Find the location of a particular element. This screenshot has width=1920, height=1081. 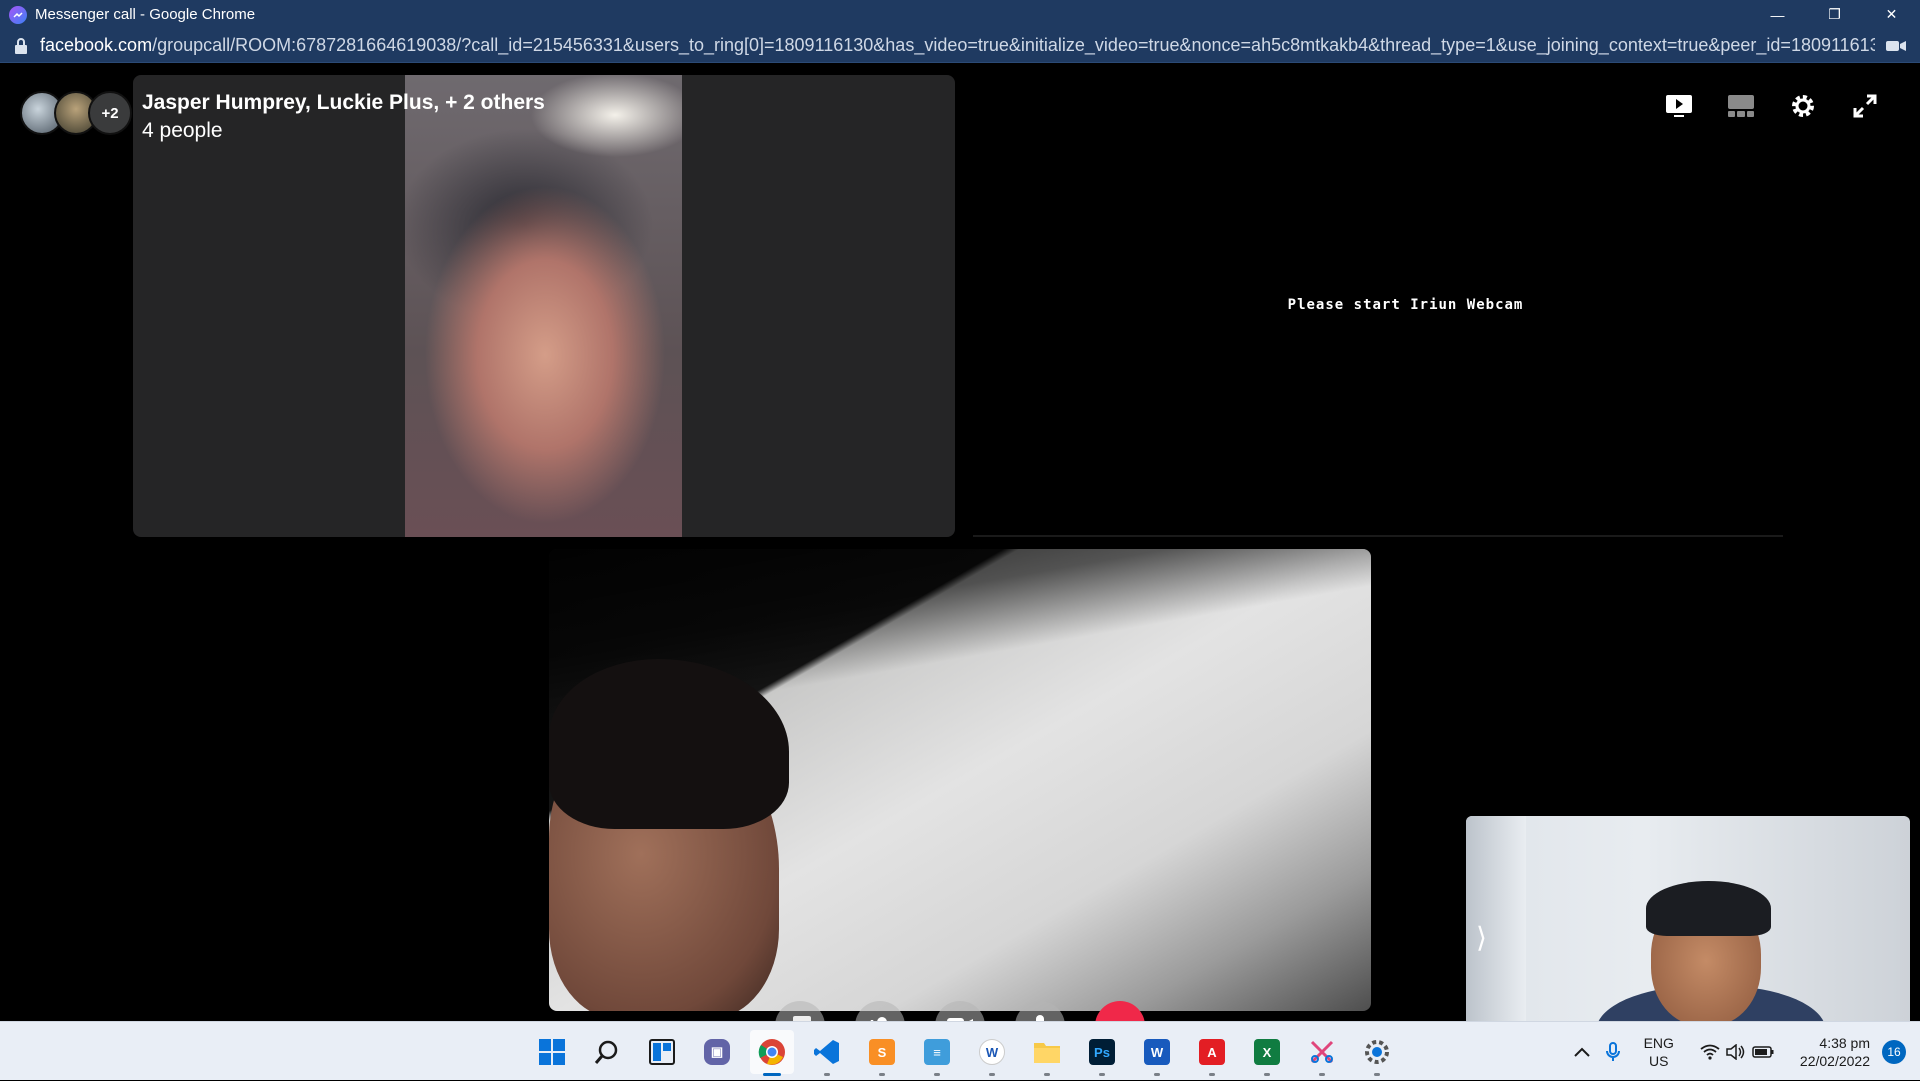

people-count: 4 people is located at coordinates (182, 130).